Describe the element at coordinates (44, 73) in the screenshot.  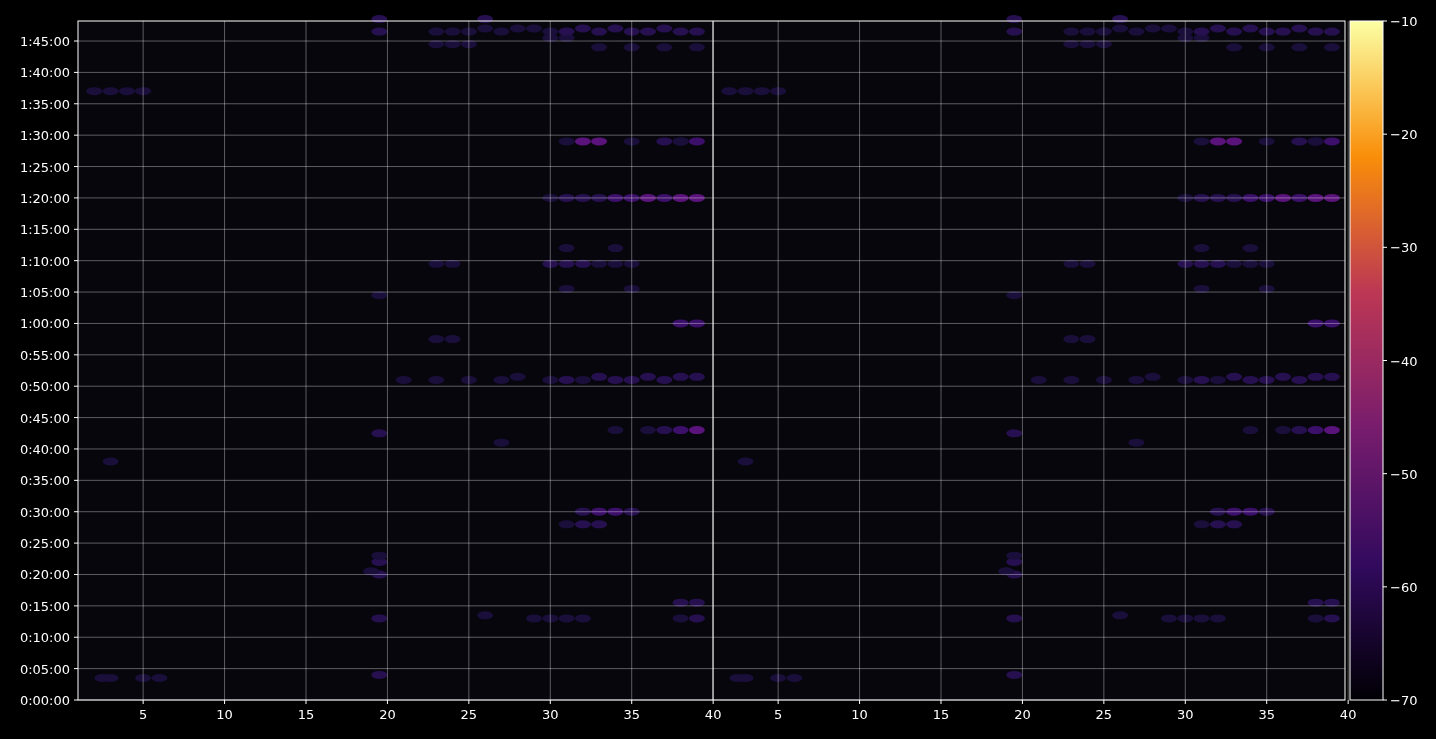
I see `y-tick-label: 1:40:00` at that location.